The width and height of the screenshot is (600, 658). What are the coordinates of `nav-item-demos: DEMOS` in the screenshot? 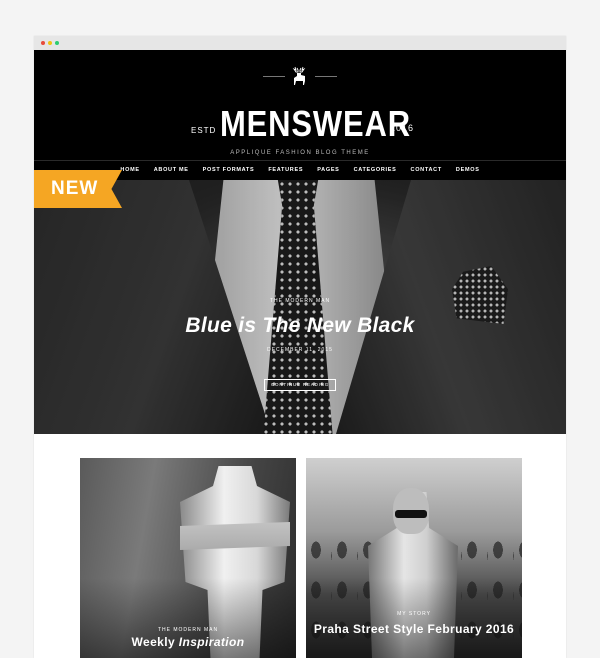 It's located at (468, 170).